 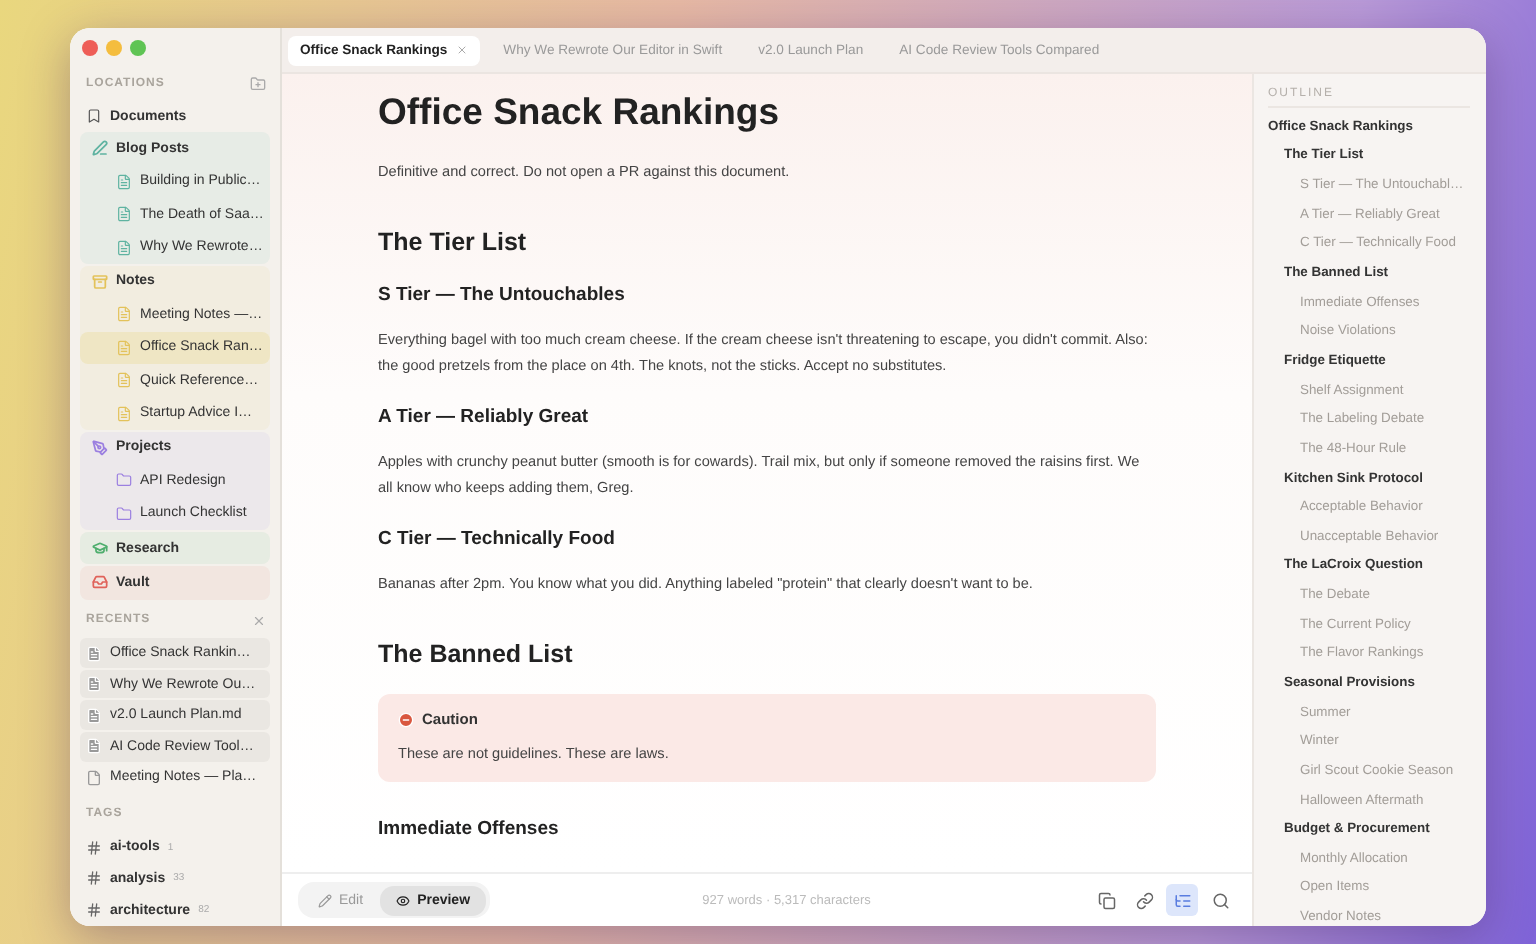 I want to click on outline-icon, so click(x=1182, y=900).